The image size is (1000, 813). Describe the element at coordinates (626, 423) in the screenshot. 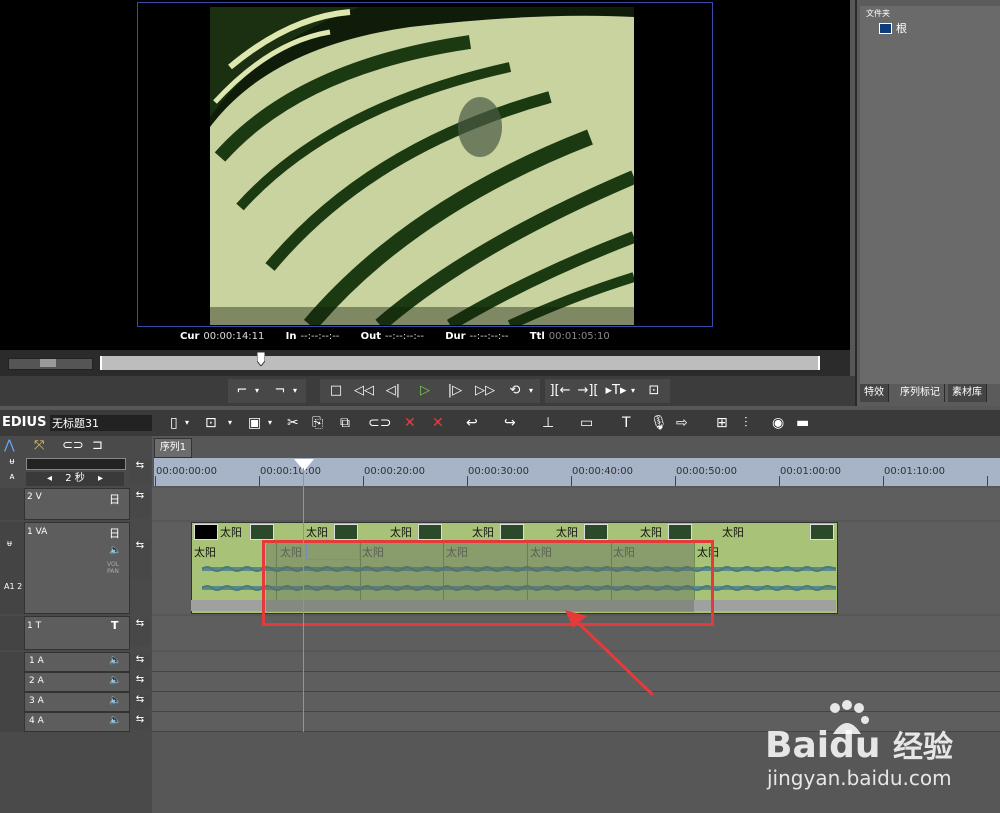

I see `title-tool-icon: T` at that location.